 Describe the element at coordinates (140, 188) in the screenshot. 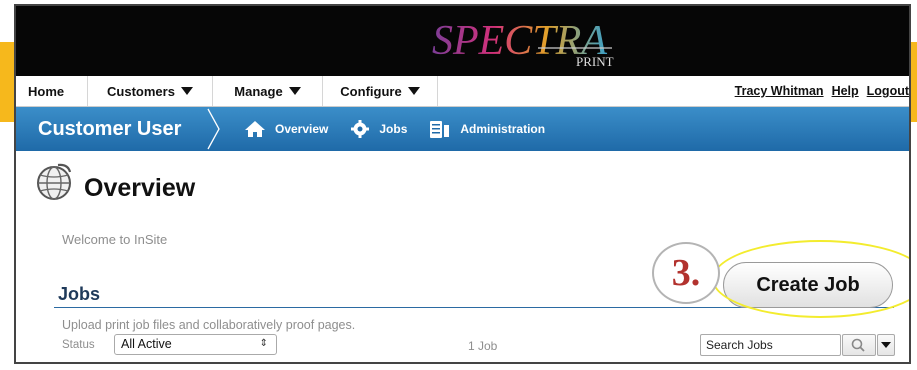

I see `page-title: Overview` at that location.